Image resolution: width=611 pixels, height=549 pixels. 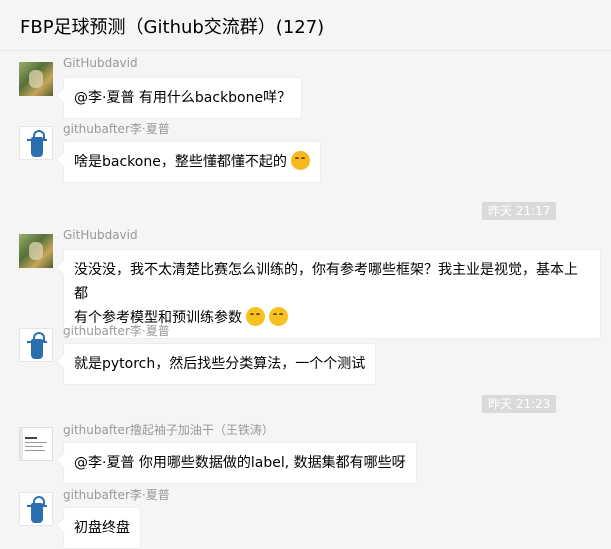 What do you see at coordinates (168, 430) in the screenshot?
I see `sender-name: githubafter撸起袖子加油干（王铁涛）` at bounding box center [168, 430].